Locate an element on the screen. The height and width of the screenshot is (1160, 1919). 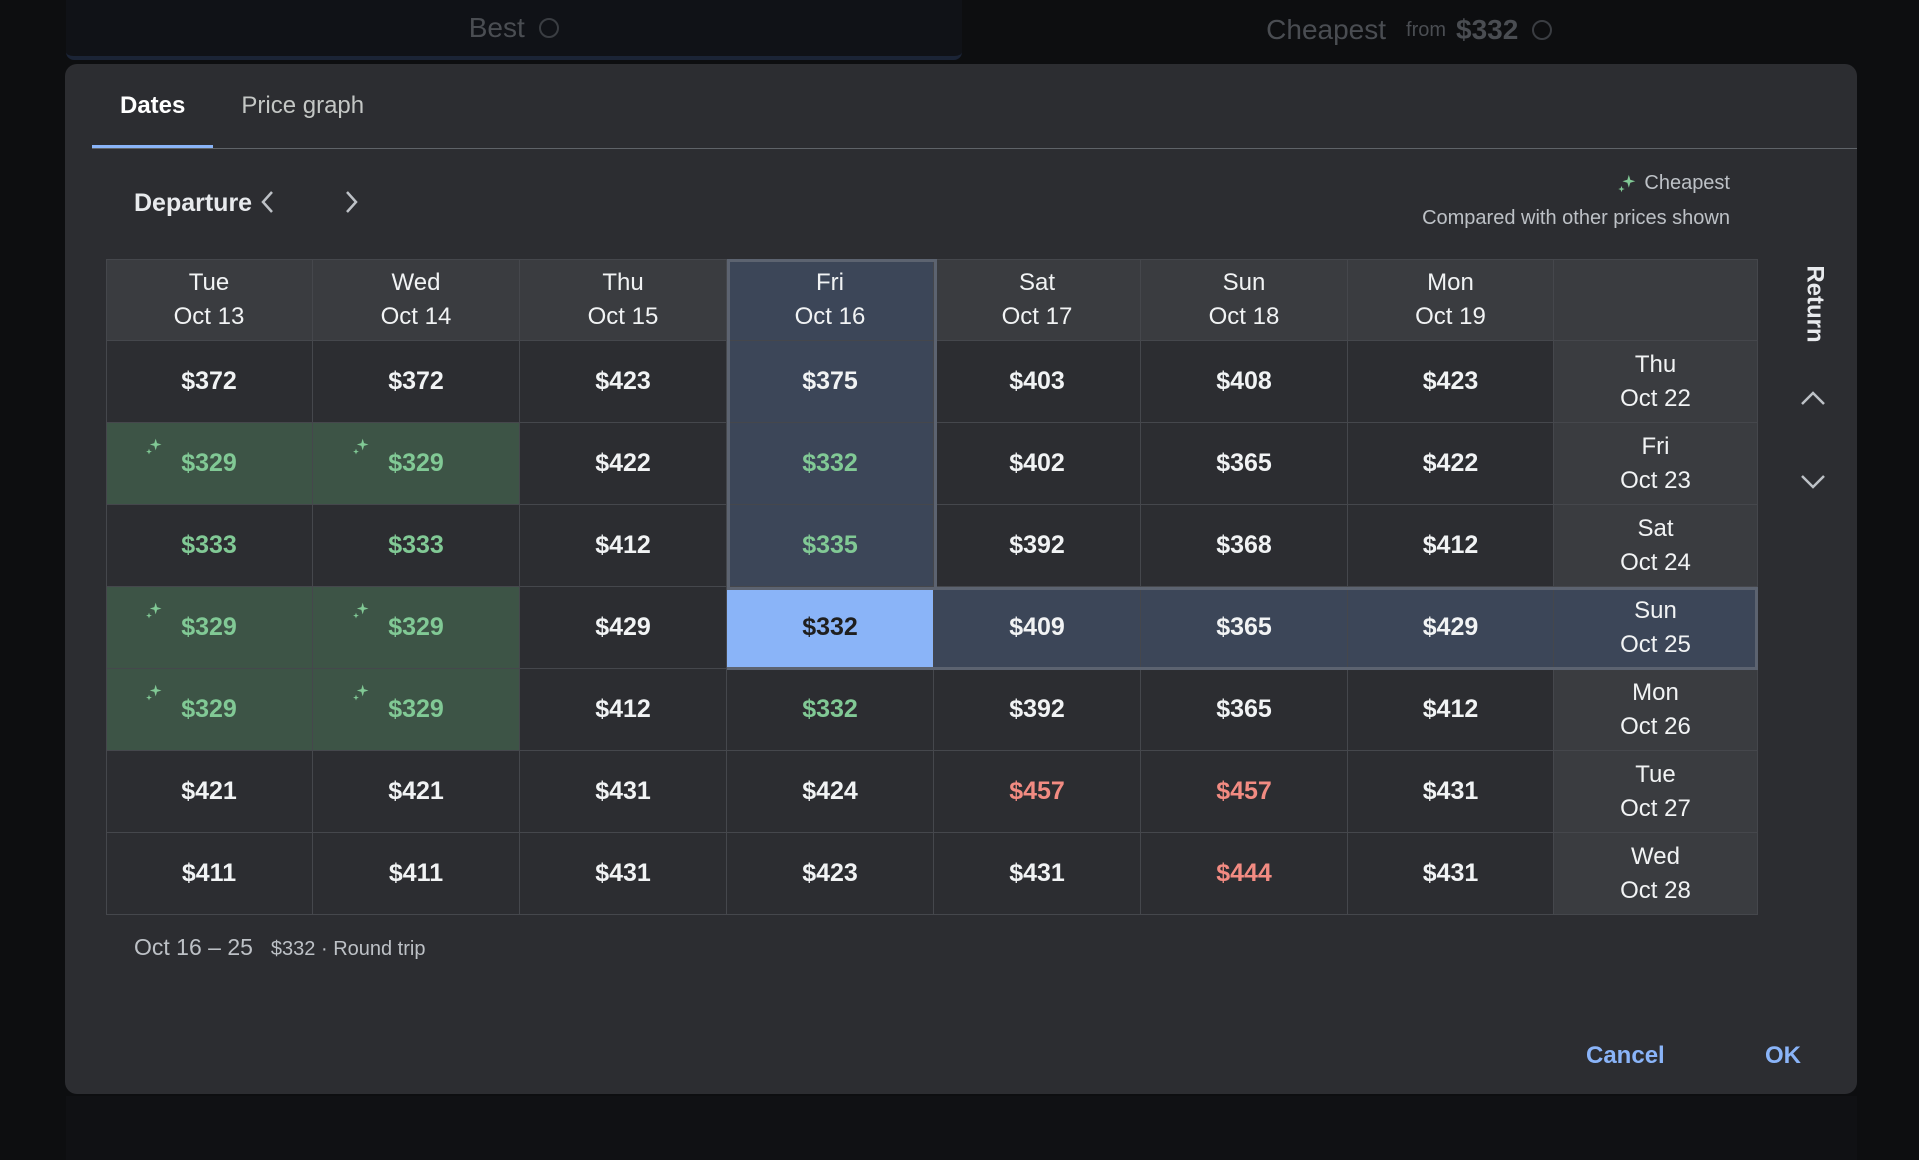
price-value: $372 is located at coordinates (416, 381).